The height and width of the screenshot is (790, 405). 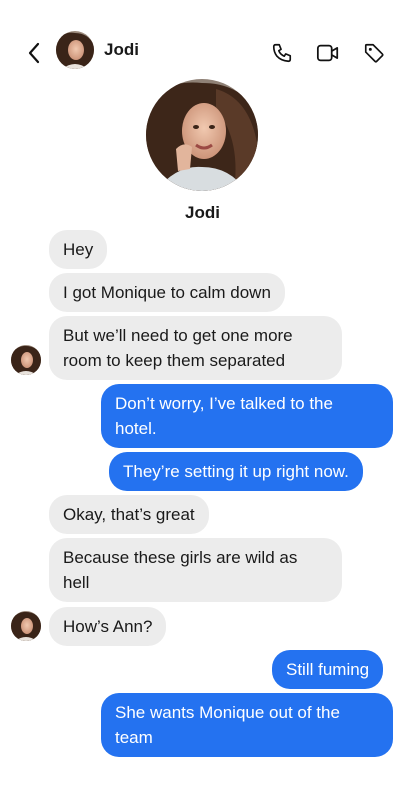 I want to click on message-text: They’re setting it up right now., so click(x=236, y=471).